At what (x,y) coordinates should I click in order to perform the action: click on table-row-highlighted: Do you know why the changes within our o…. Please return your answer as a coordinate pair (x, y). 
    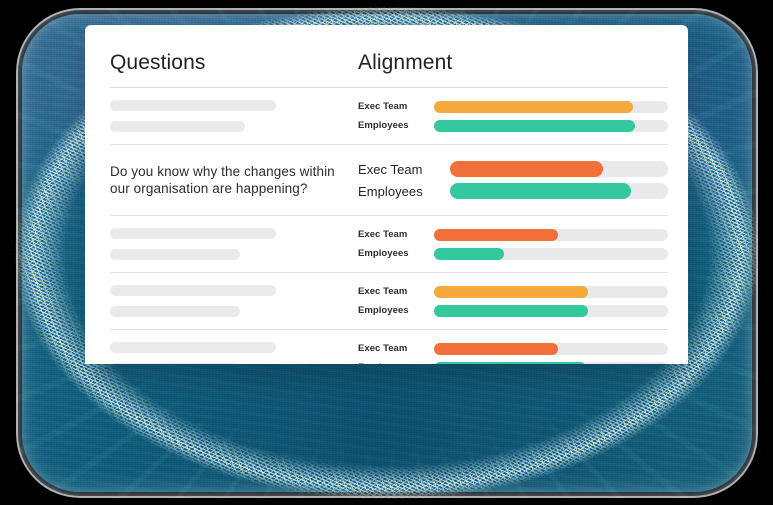
    Looking at the image, I should click on (386, 180).